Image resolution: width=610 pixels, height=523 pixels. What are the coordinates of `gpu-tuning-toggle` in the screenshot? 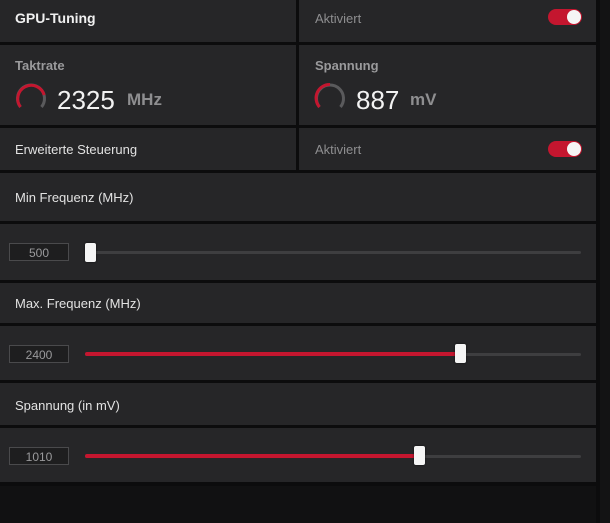 It's located at (565, 17).